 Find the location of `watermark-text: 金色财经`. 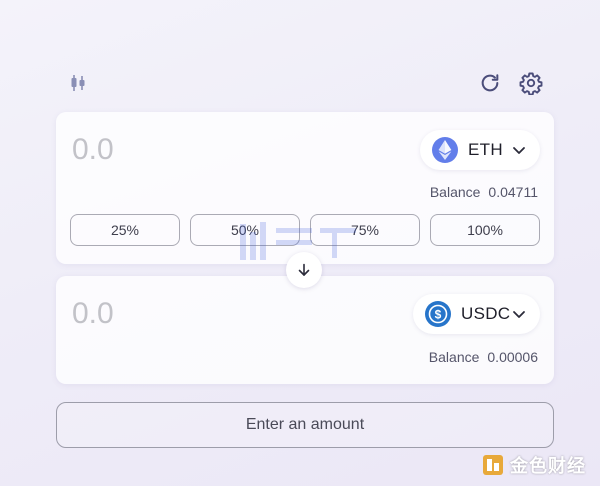

watermark-text: 金色财经 is located at coordinates (548, 466).